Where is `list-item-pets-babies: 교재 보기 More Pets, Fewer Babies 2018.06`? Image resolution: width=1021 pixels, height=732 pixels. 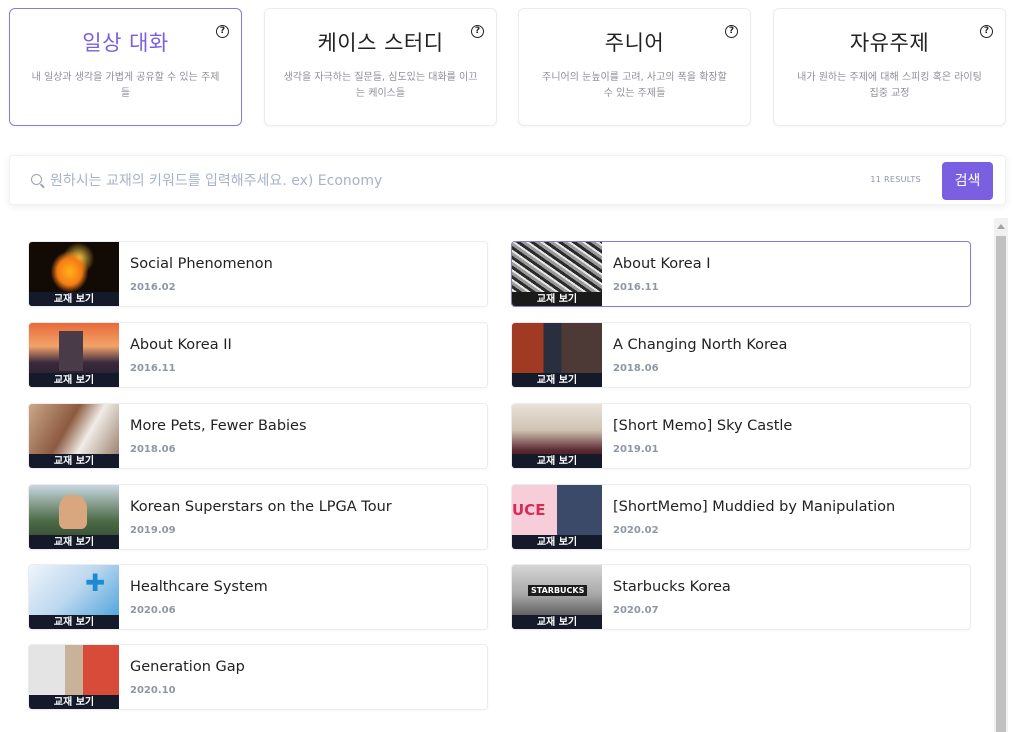 list-item-pets-babies: 교재 보기 More Pets, Fewer Babies 2018.06 is located at coordinates (258, 436).